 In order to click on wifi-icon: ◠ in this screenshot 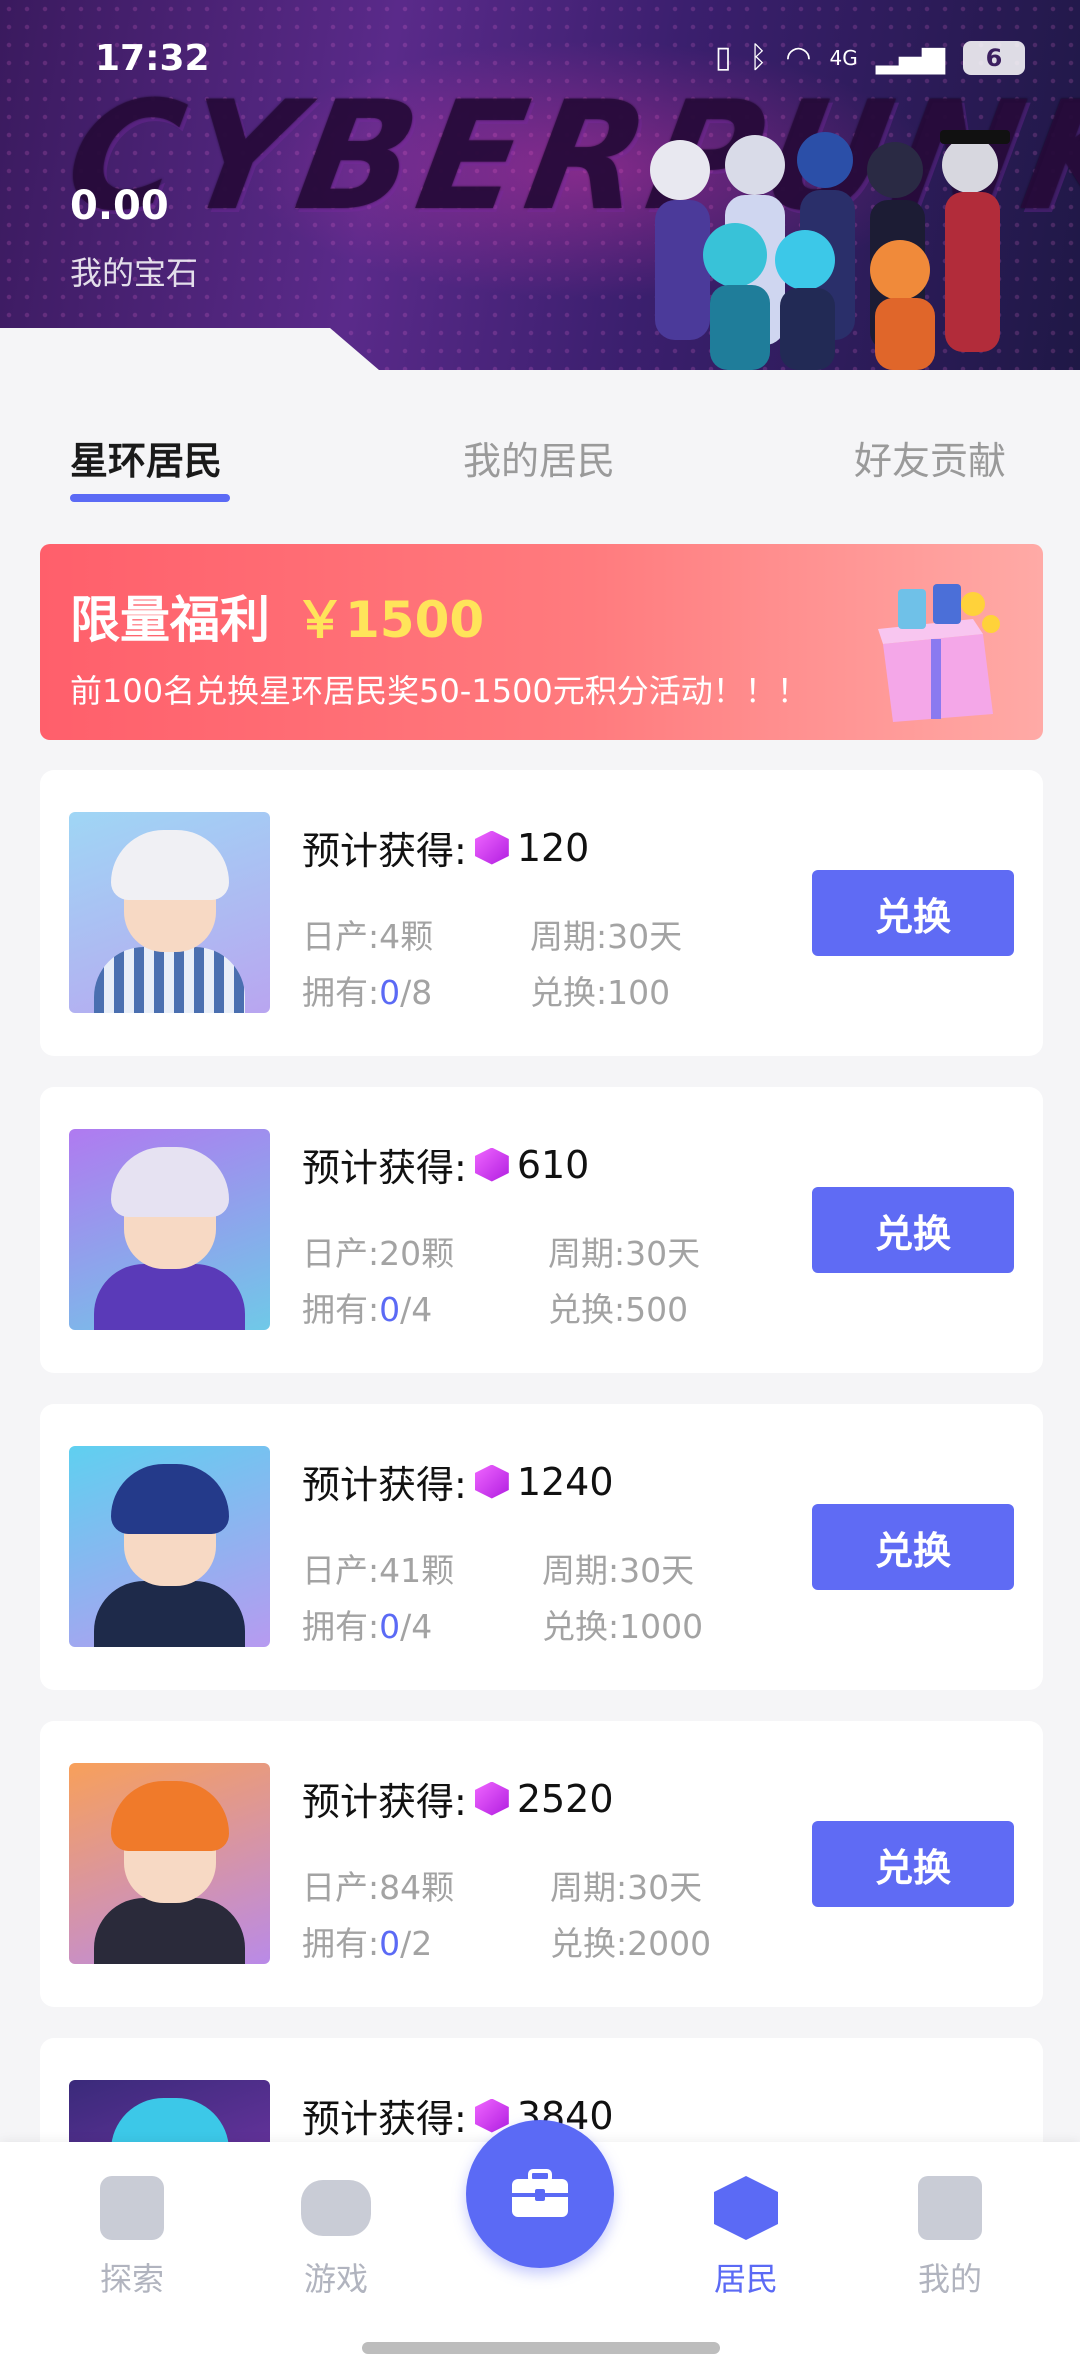, I will do `click(798, 57)`.